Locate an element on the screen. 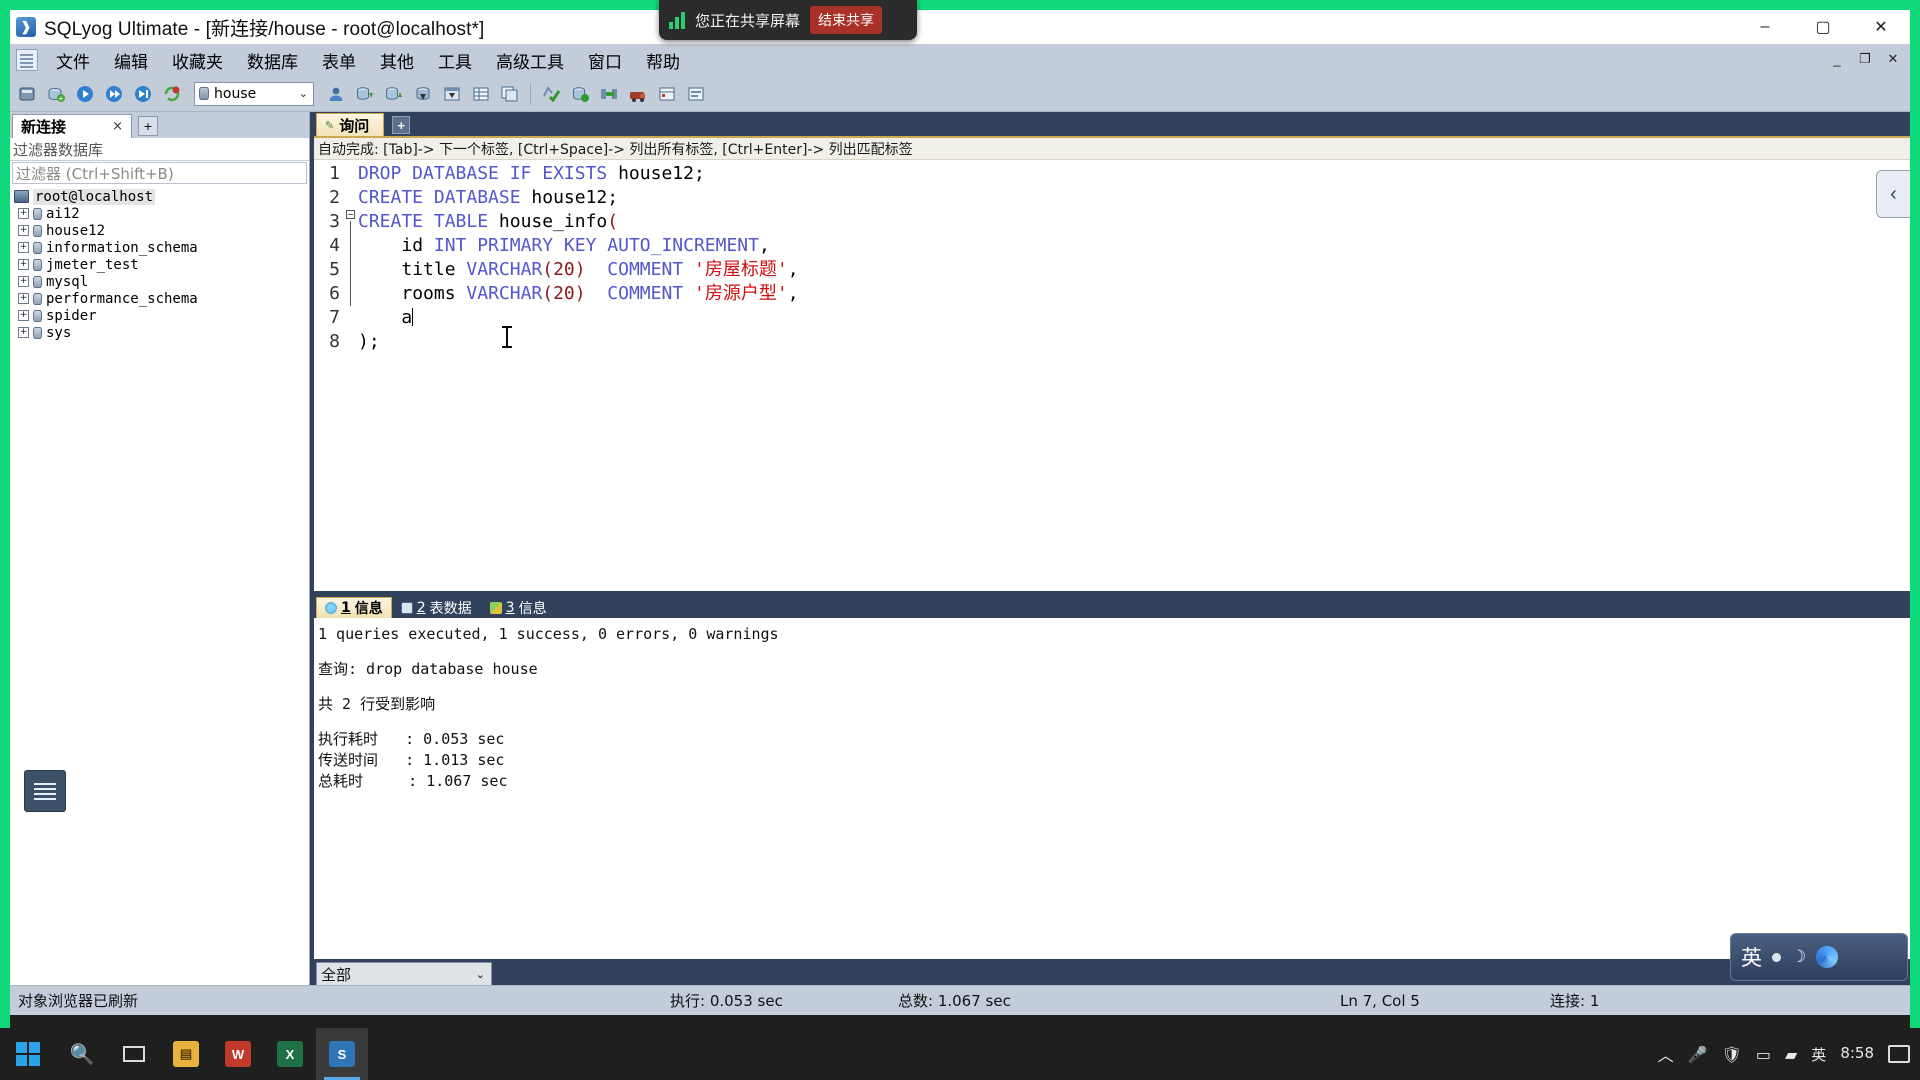  tree-node-spider: + spider is located at coordinates (159, 315).